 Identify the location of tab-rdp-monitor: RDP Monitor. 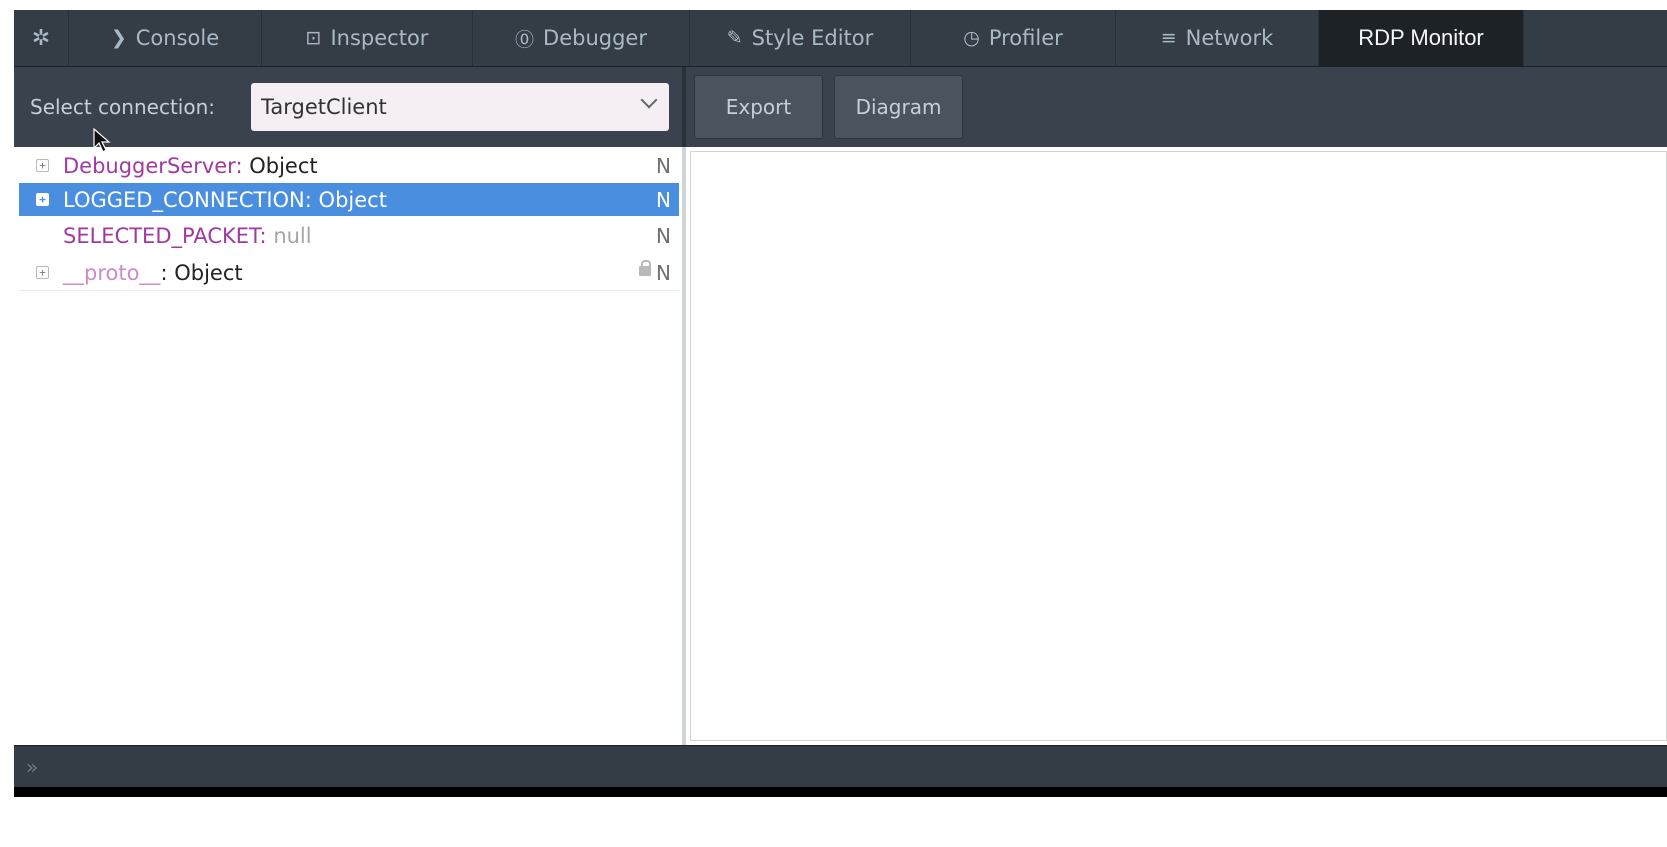
(1421, 38).